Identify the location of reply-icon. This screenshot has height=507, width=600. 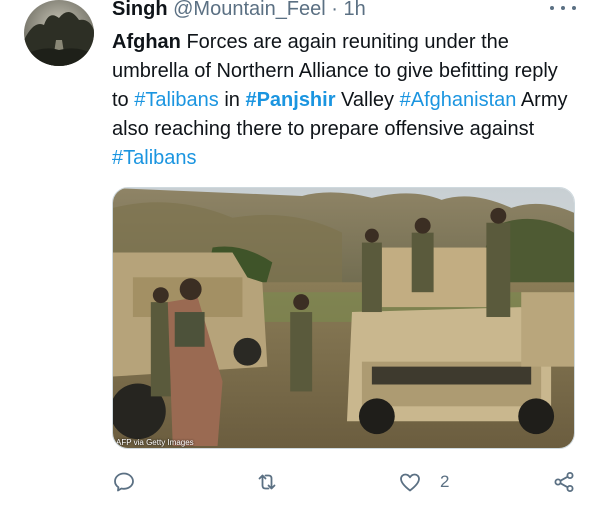
(124, 482).